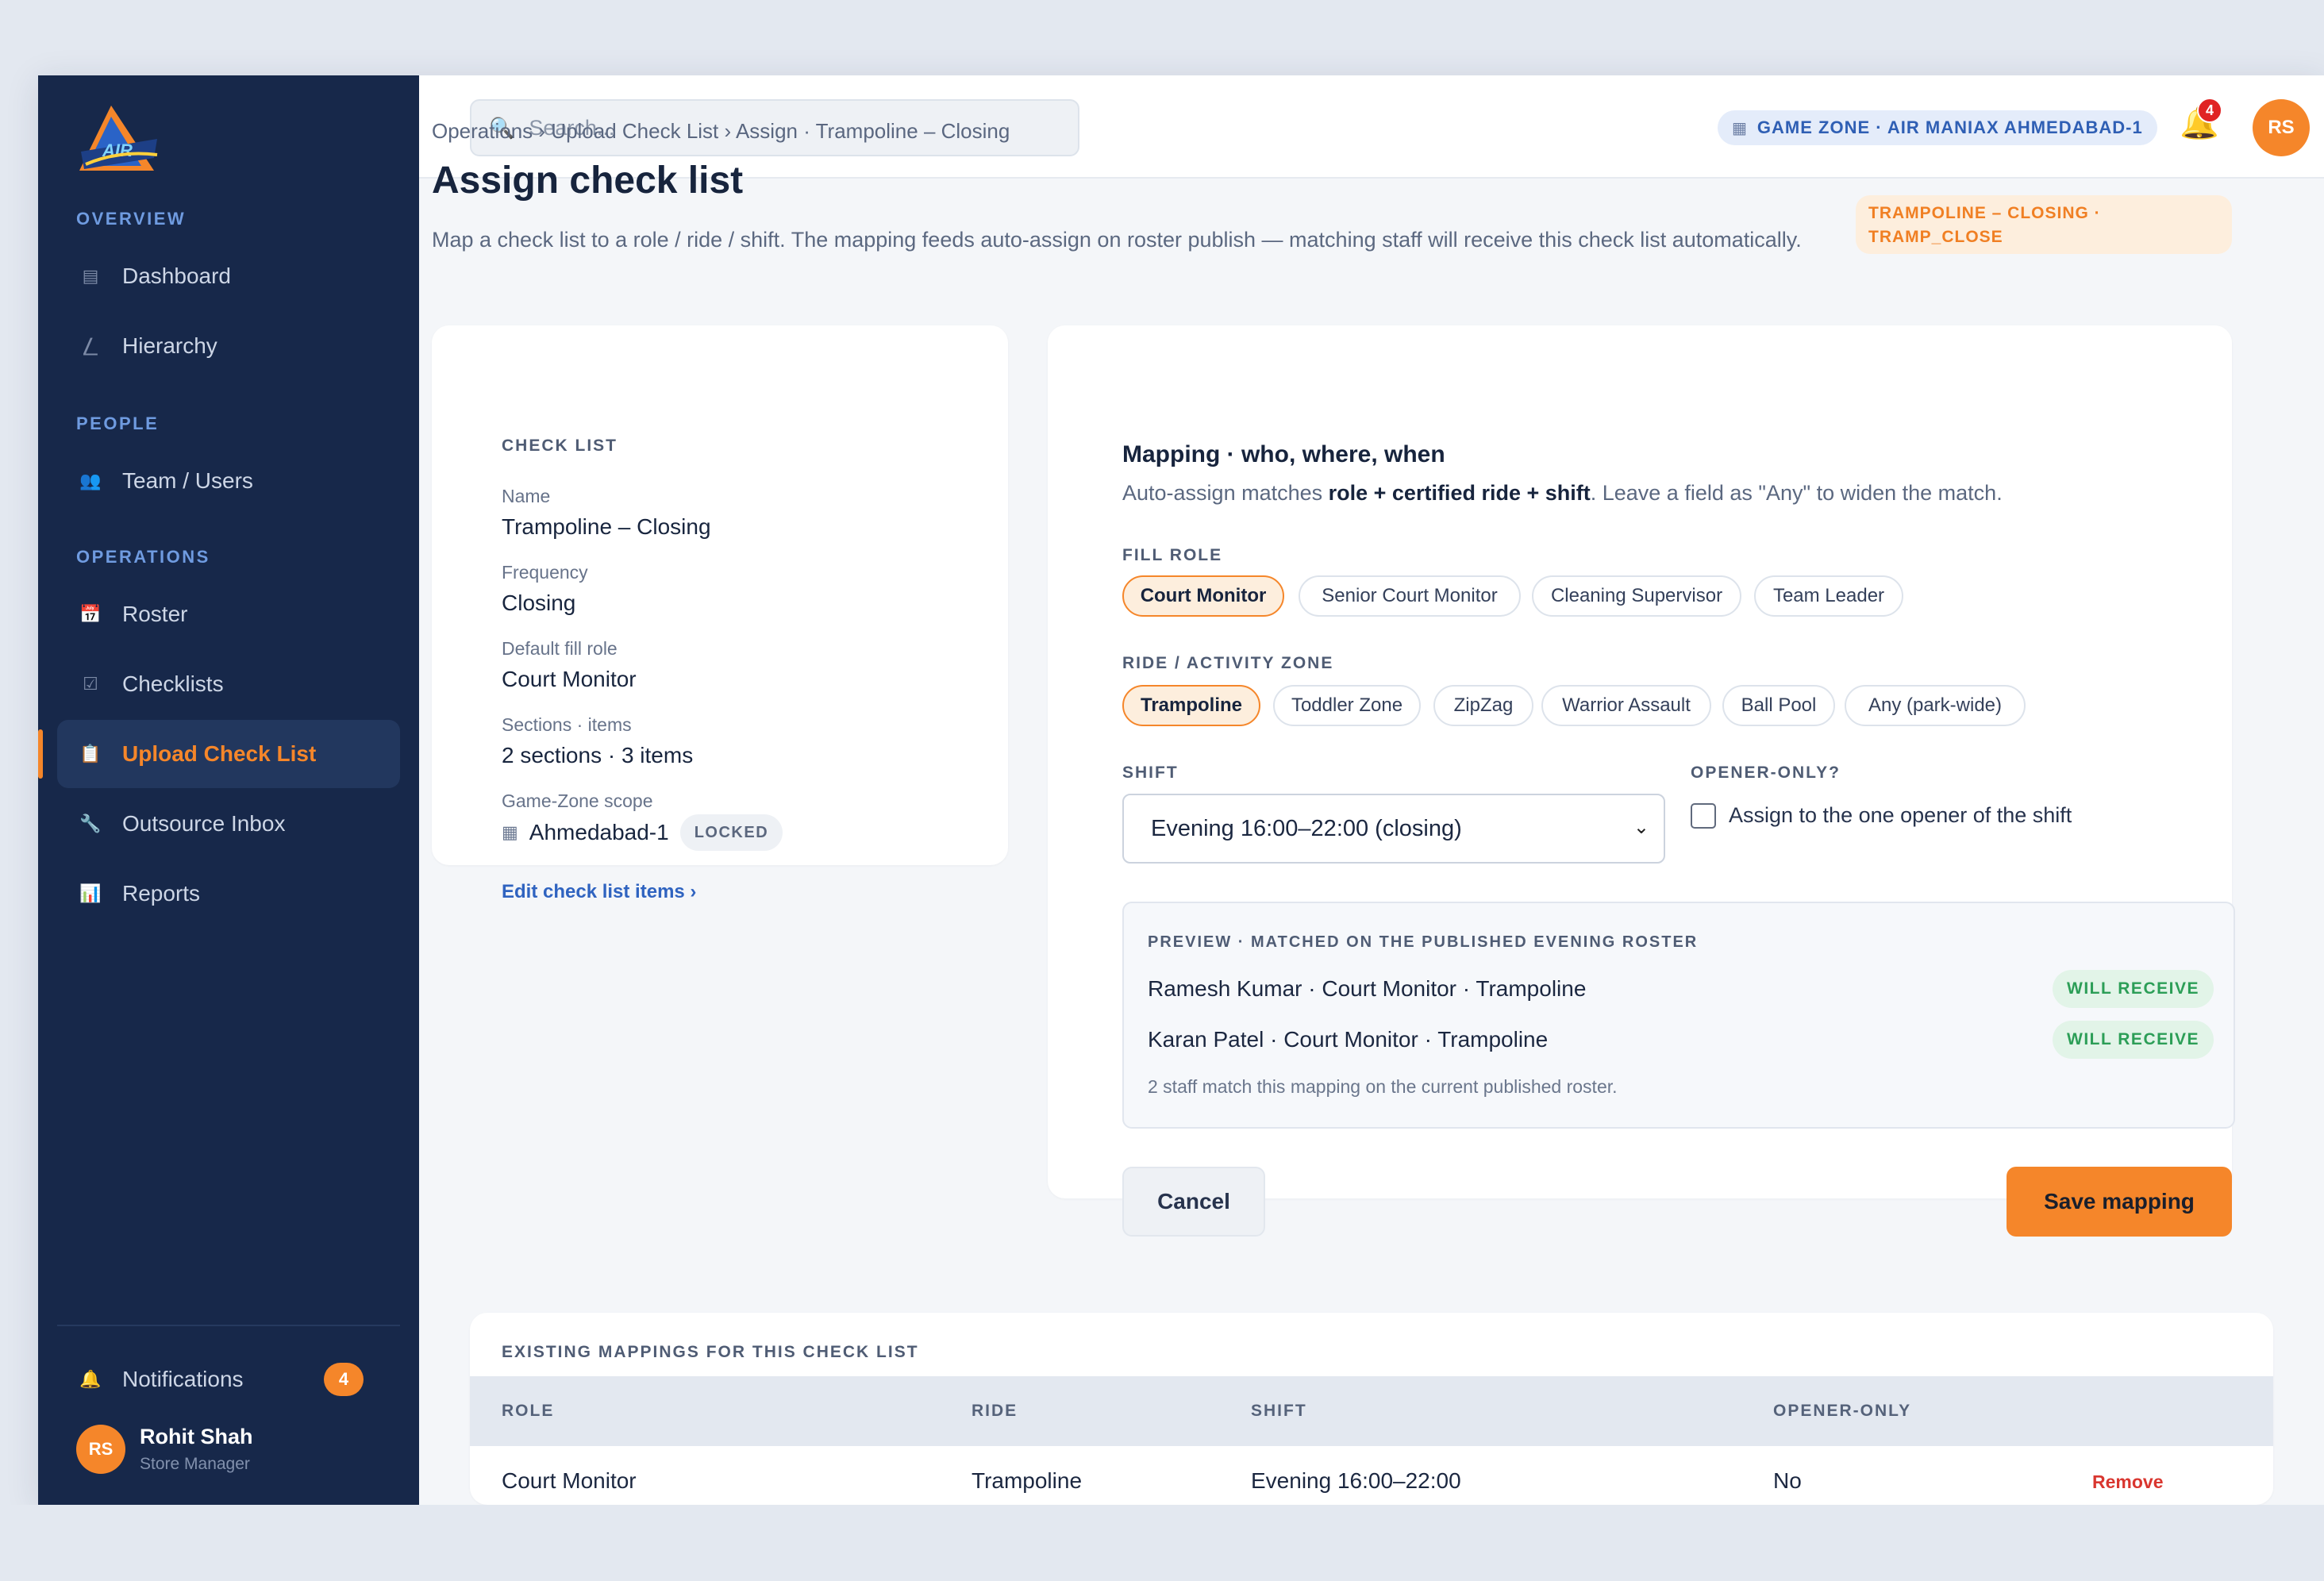 Image resolution: width=2324 pixels, height=1581 pixels. What do you see at coordinates (1636, 596) in the screenshot?
I see `role-chip-cleaning-supervisor: Cleaning Supervisor` at bounding box center [1636, 596].